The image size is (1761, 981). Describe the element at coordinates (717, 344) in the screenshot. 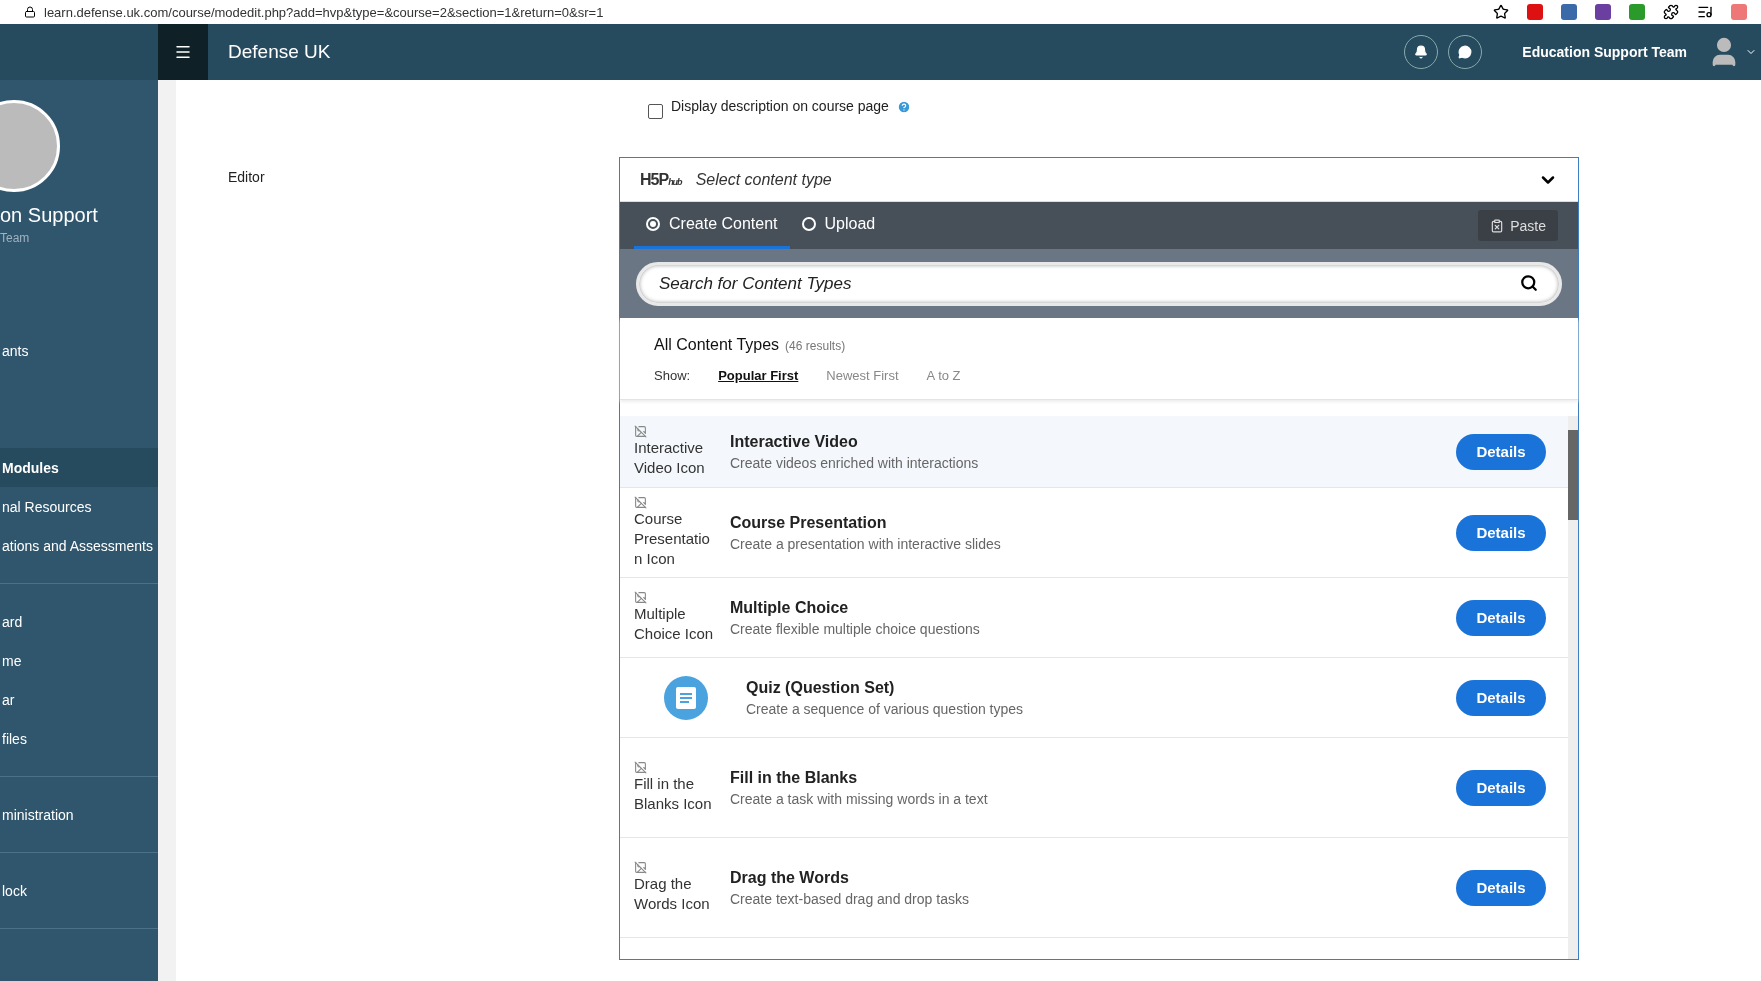

I see `list-heading: All Content Types` at that location.